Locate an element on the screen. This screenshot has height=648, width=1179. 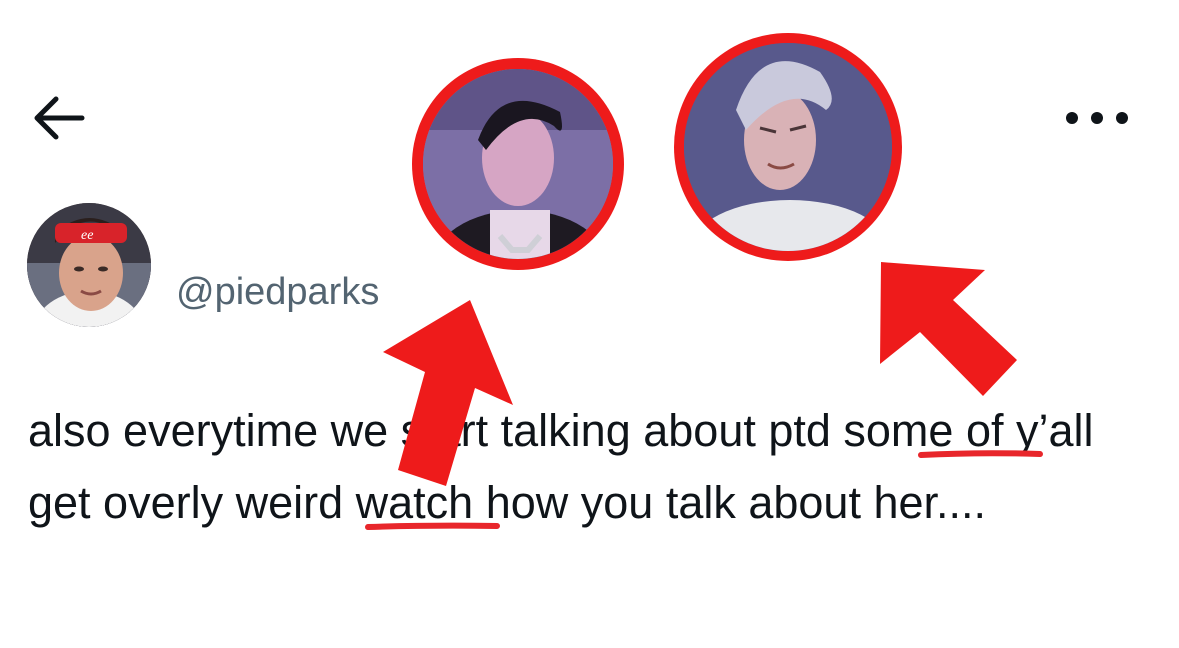
underlined-word-weird: weird is located at coordinates (289, 502).